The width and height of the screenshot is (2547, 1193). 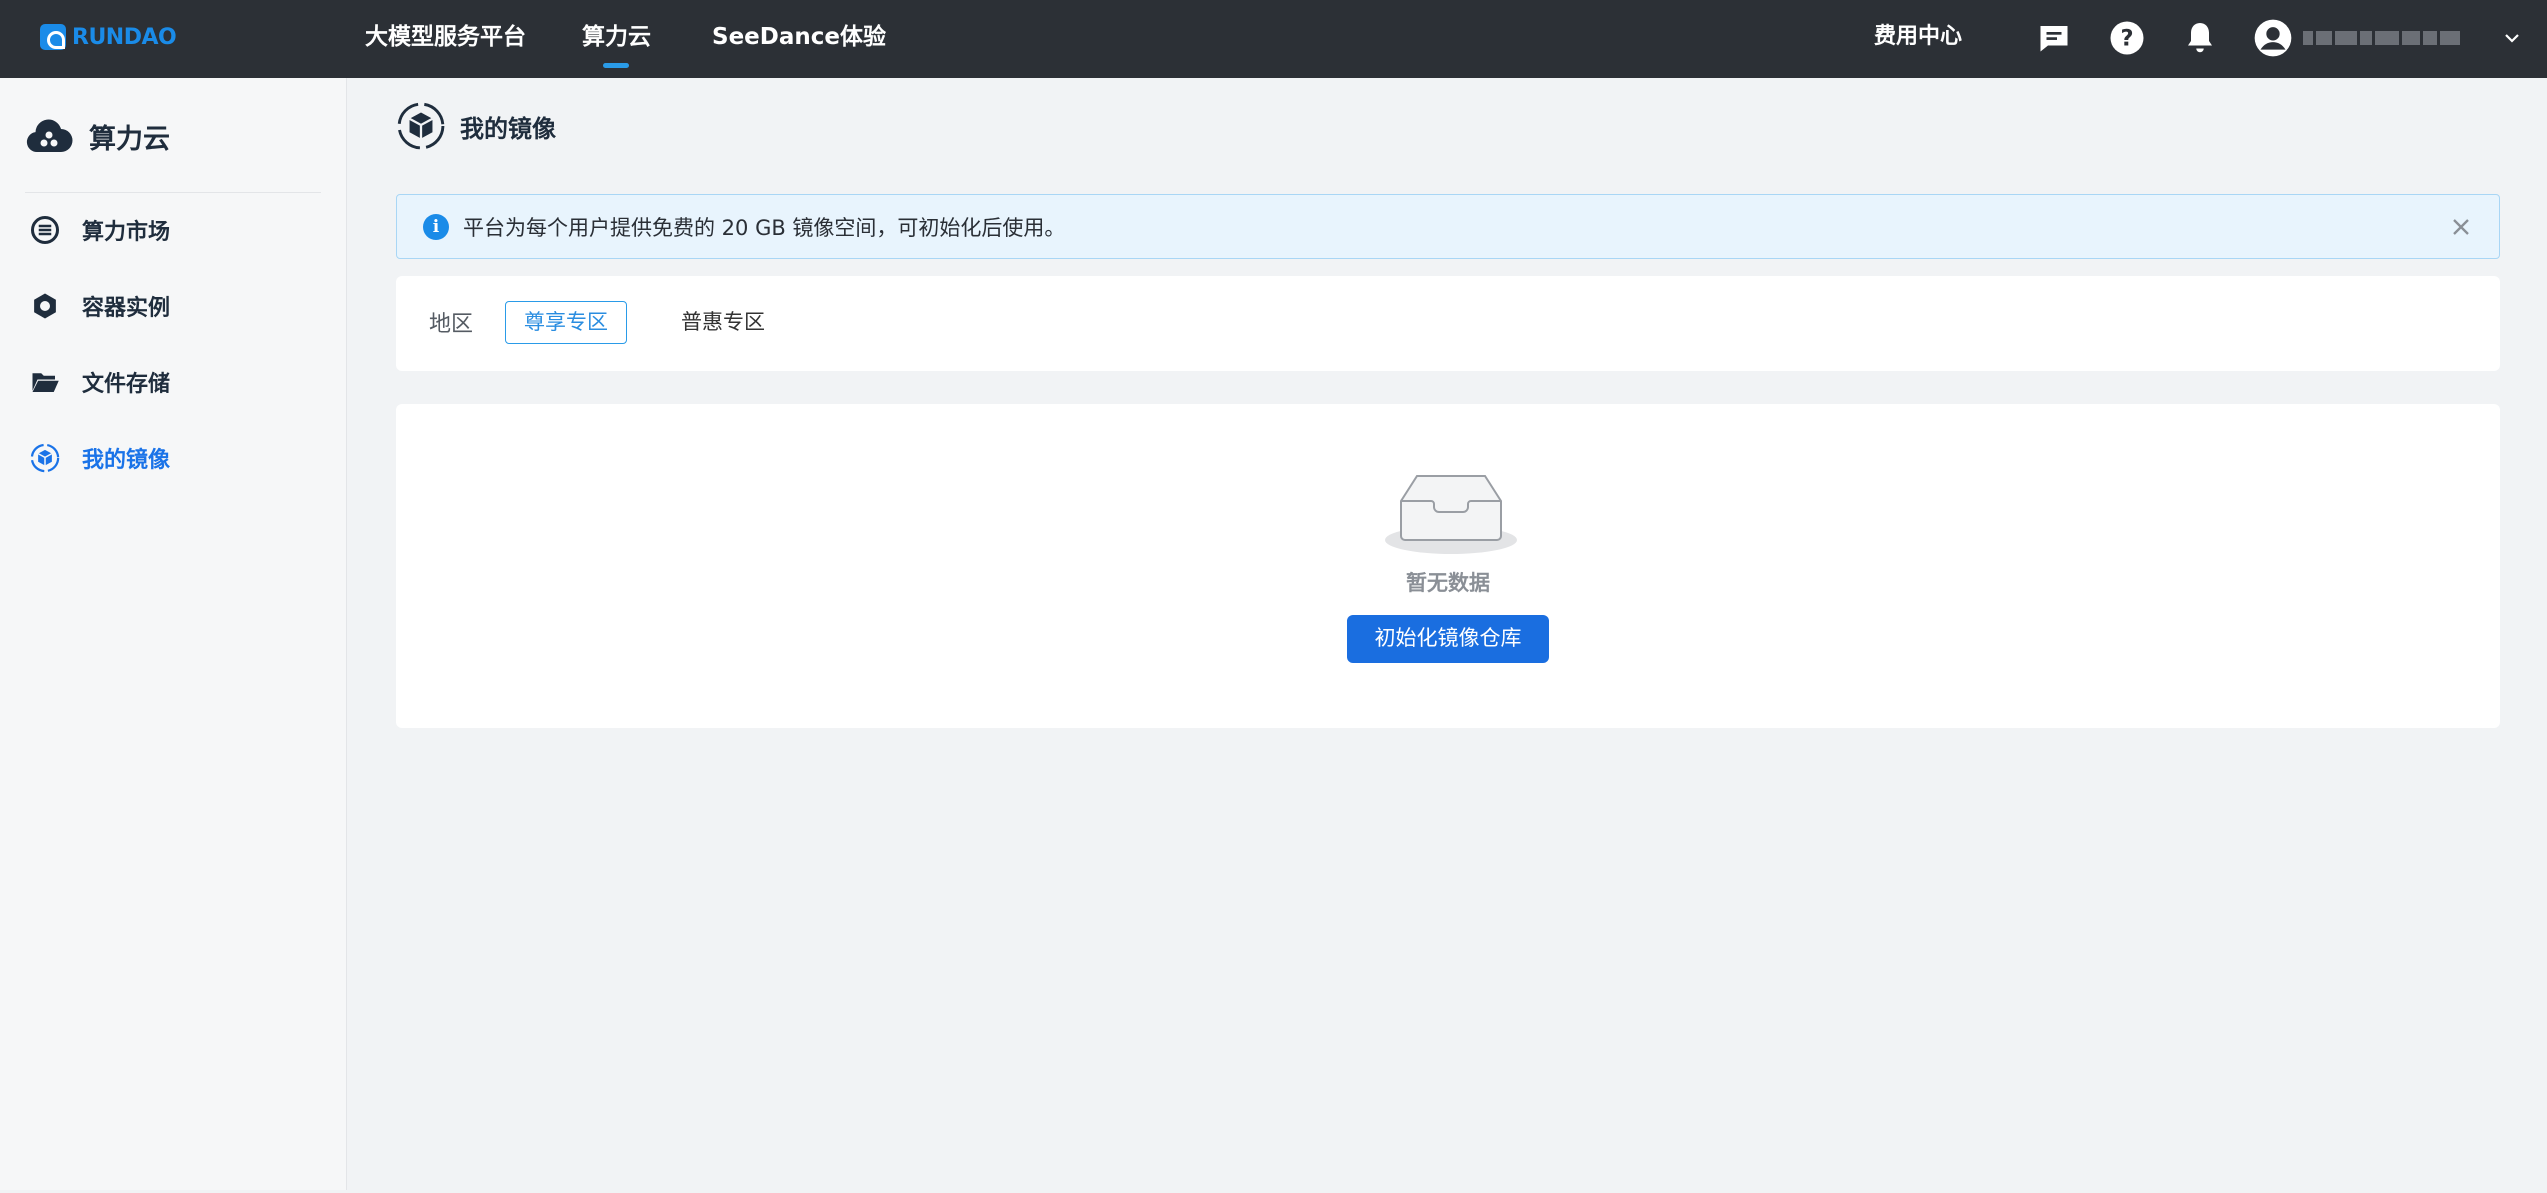 I want to click on sidebar-divider, so click(x=173, y=192).